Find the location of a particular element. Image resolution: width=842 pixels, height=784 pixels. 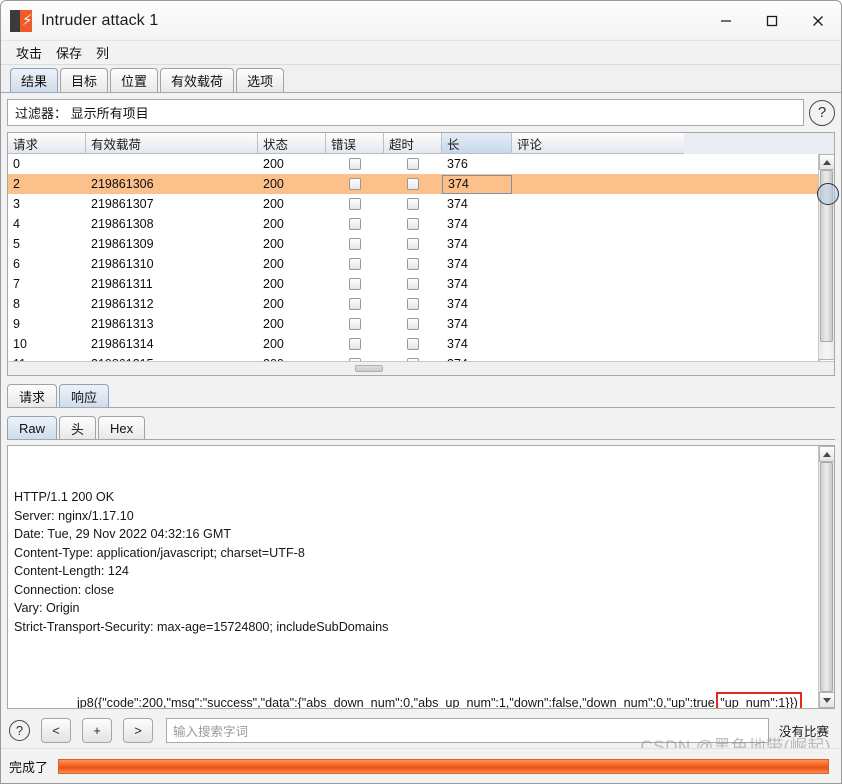

tab-response: 响应 is located at coordinates (84, 395).